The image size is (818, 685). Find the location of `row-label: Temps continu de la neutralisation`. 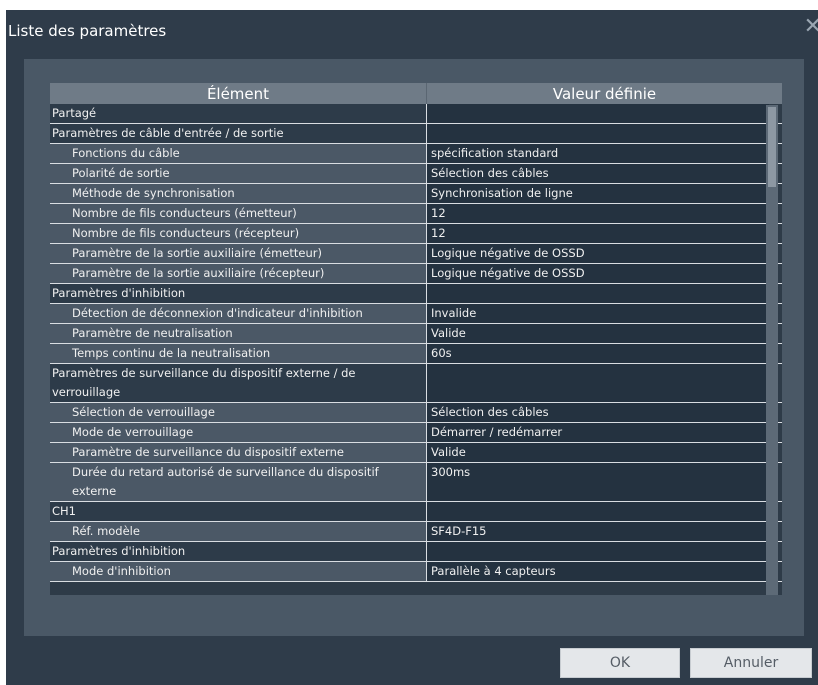

row-label: Temps continu de la neutralisation is located at coordinates (238, 353).